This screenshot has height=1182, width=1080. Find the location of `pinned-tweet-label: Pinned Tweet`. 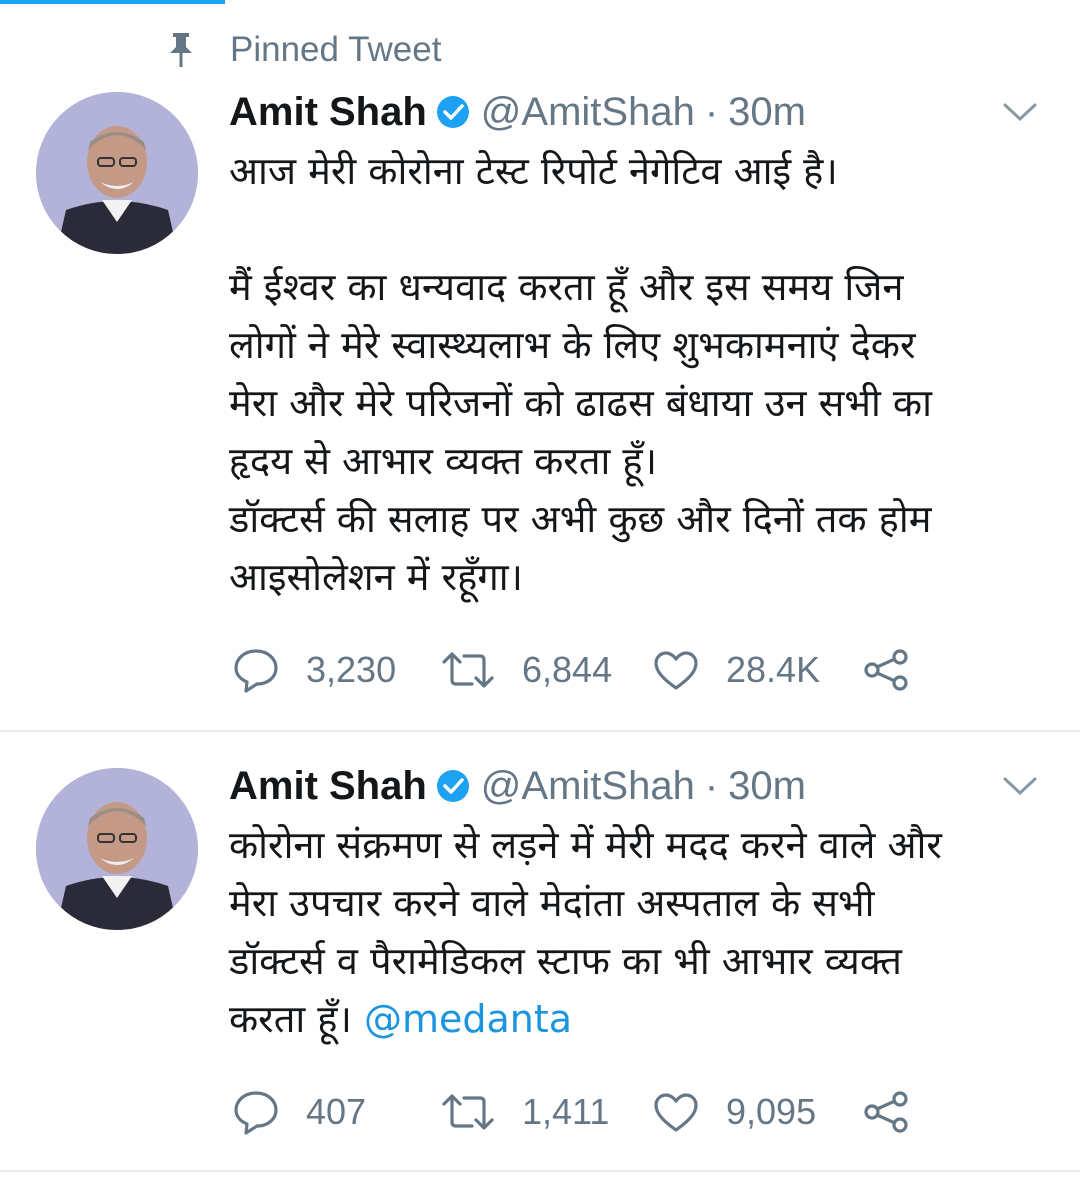

pinned-tweet-label: Pinned Tweet is located at coordinates (336, 49).